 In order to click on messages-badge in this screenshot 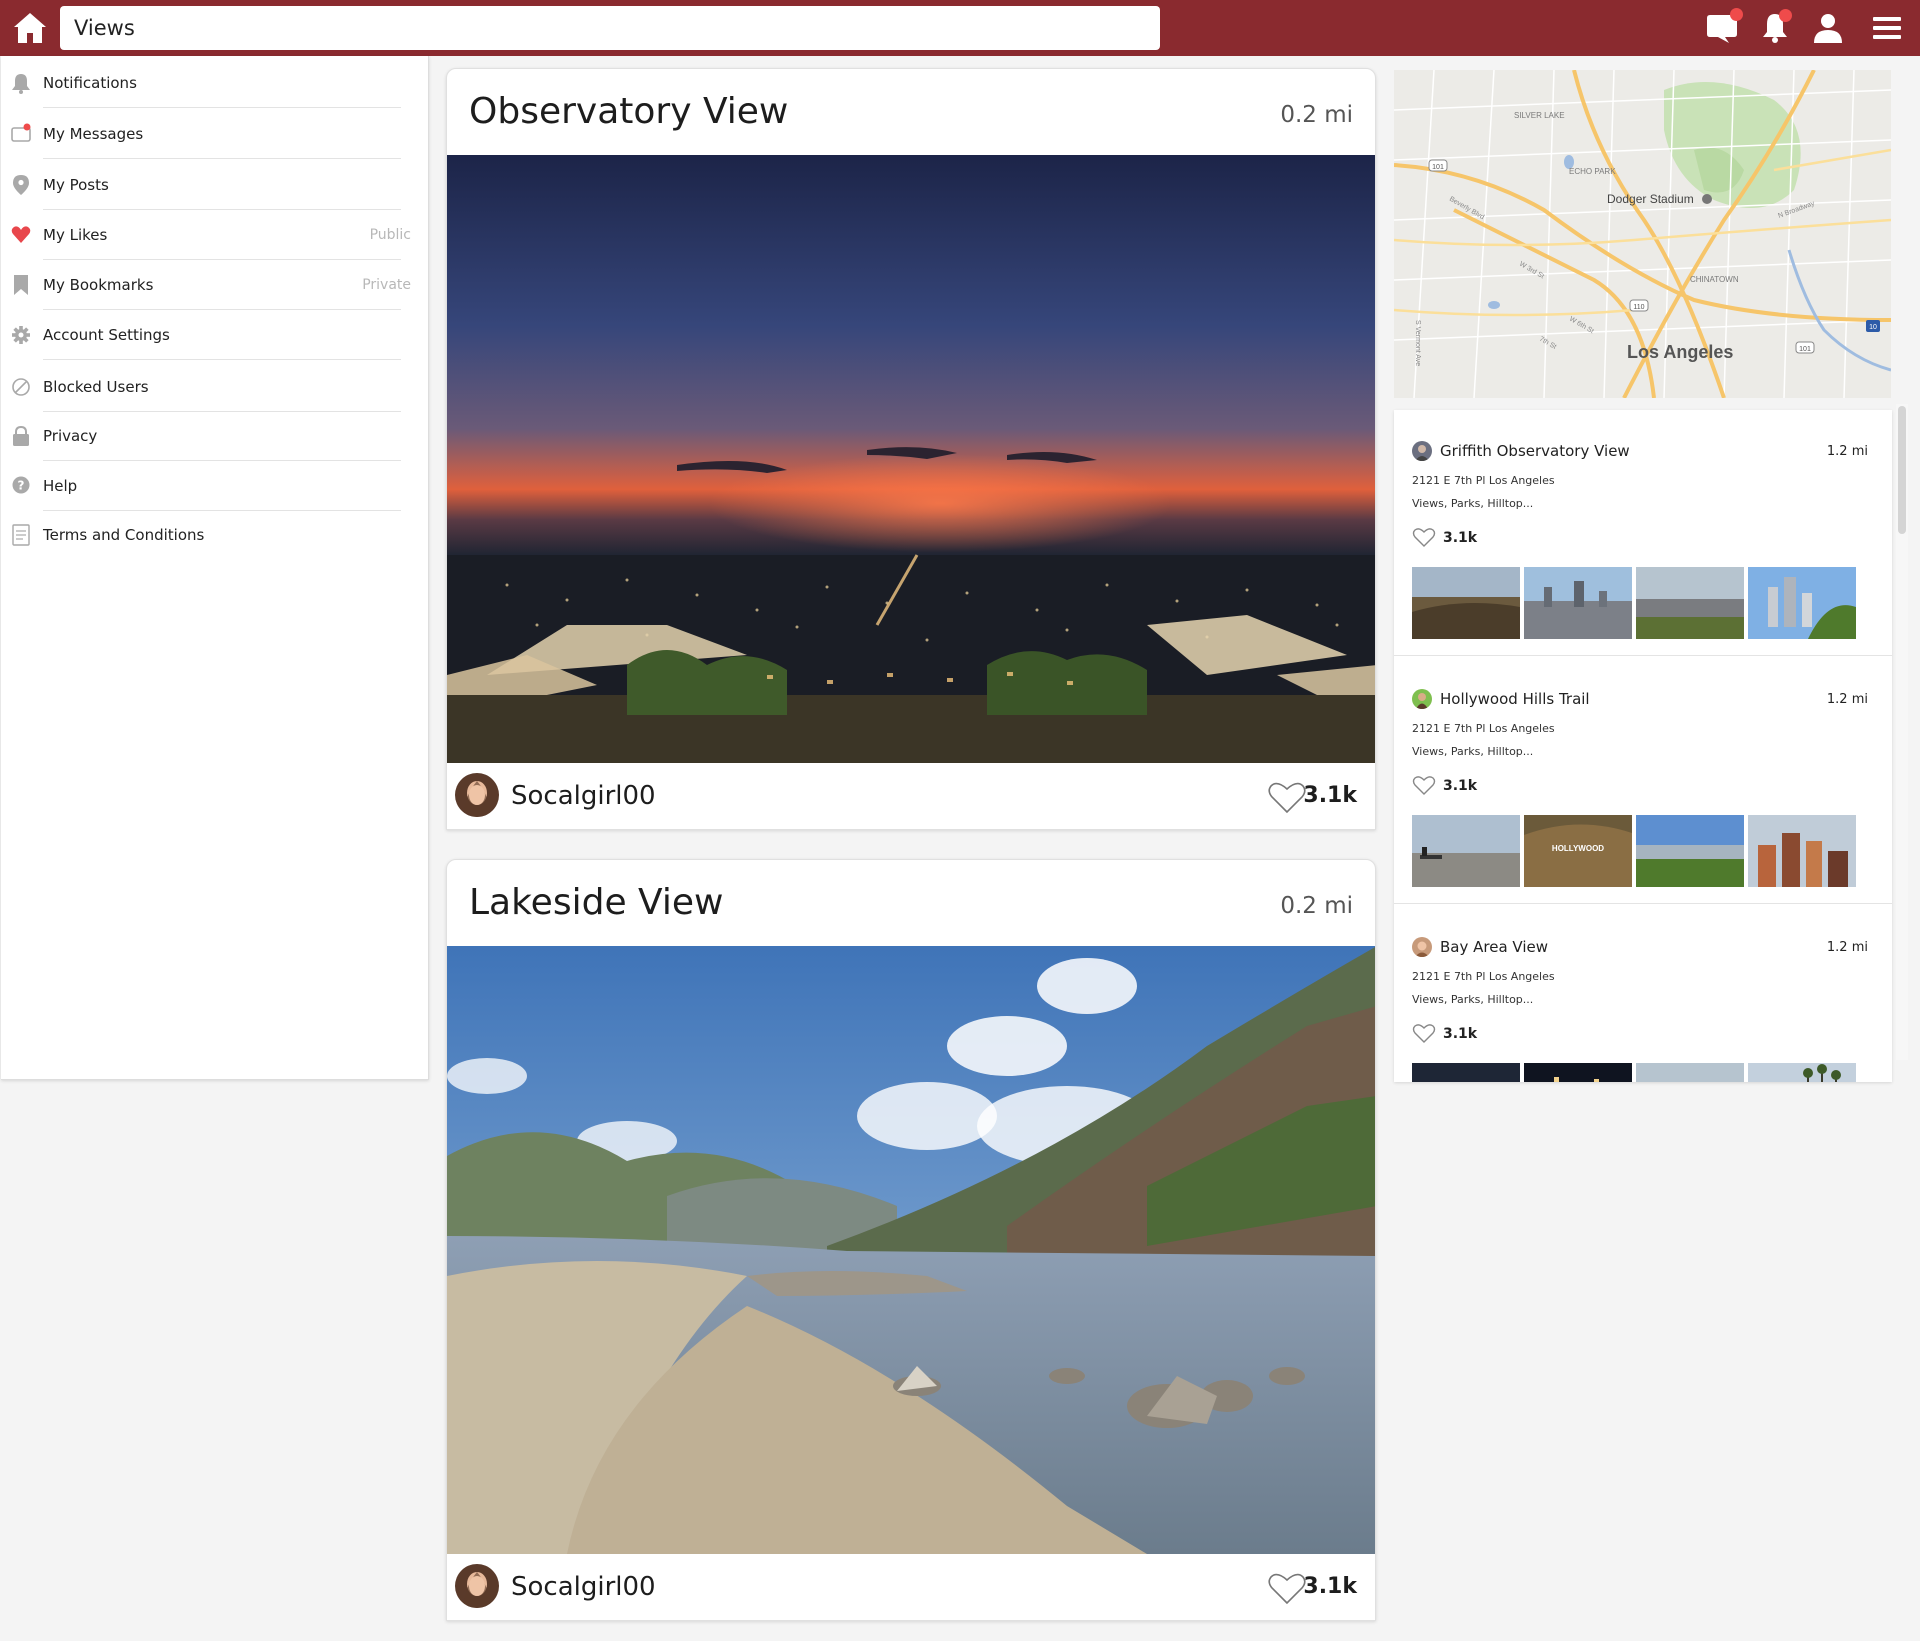, I will do `click(1736, 14)`.